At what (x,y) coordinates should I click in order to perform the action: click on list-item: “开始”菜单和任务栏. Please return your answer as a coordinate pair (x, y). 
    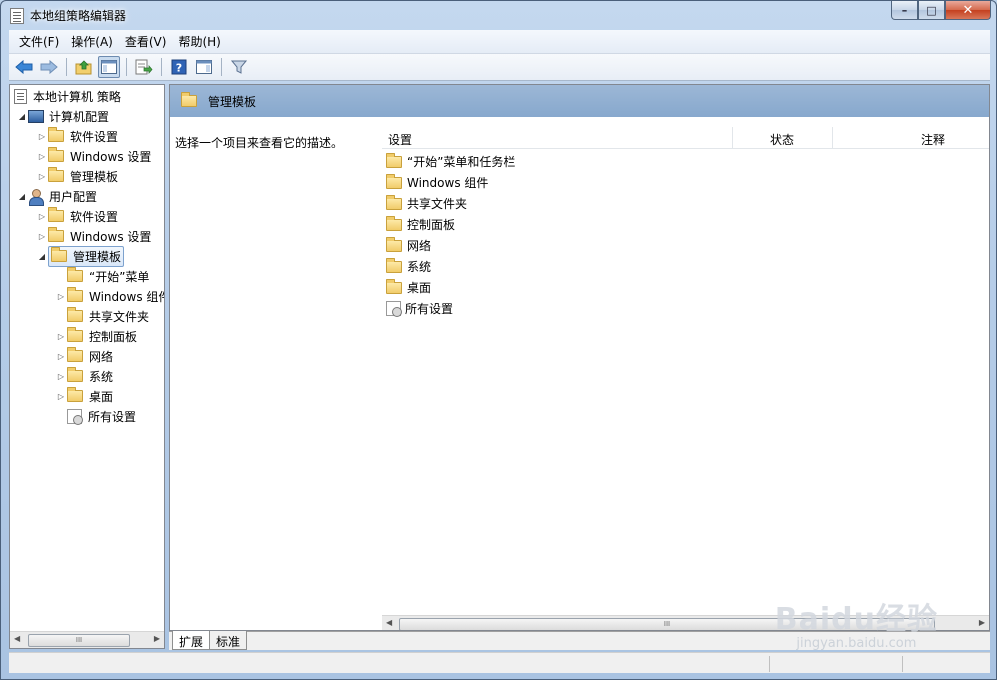
    Looking at the image, I should click on (450, 161).